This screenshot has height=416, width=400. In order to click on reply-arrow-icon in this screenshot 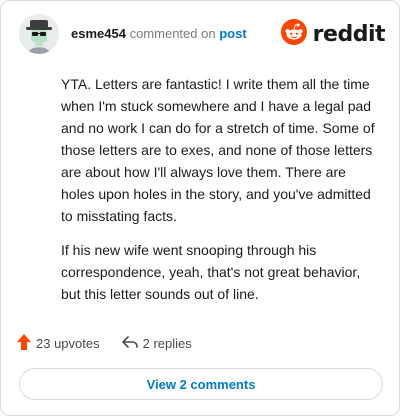, I will do `click(129, 343)`.